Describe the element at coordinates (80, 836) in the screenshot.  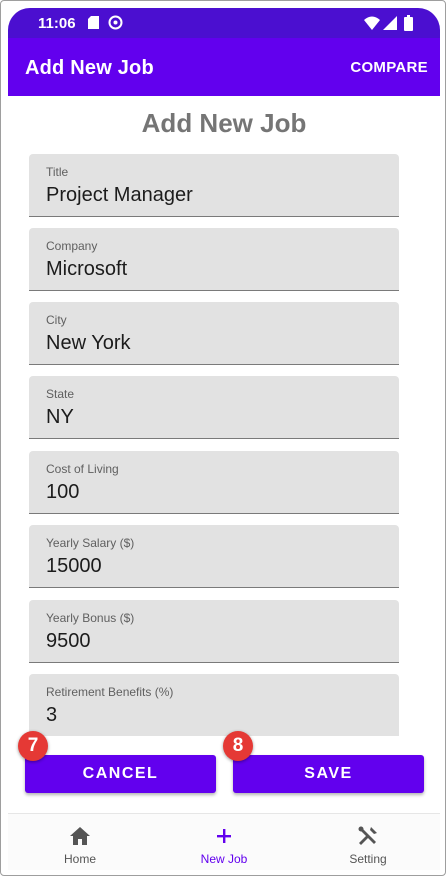
I see `home-icon` at that location.